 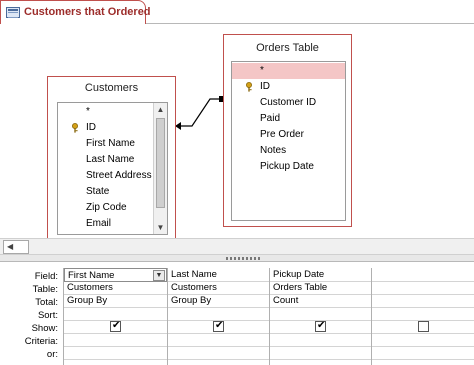 What do you see at coordinates (423, 275) in the screenshot?
I see `grid-field-cell` at bounding box center [423, 275].